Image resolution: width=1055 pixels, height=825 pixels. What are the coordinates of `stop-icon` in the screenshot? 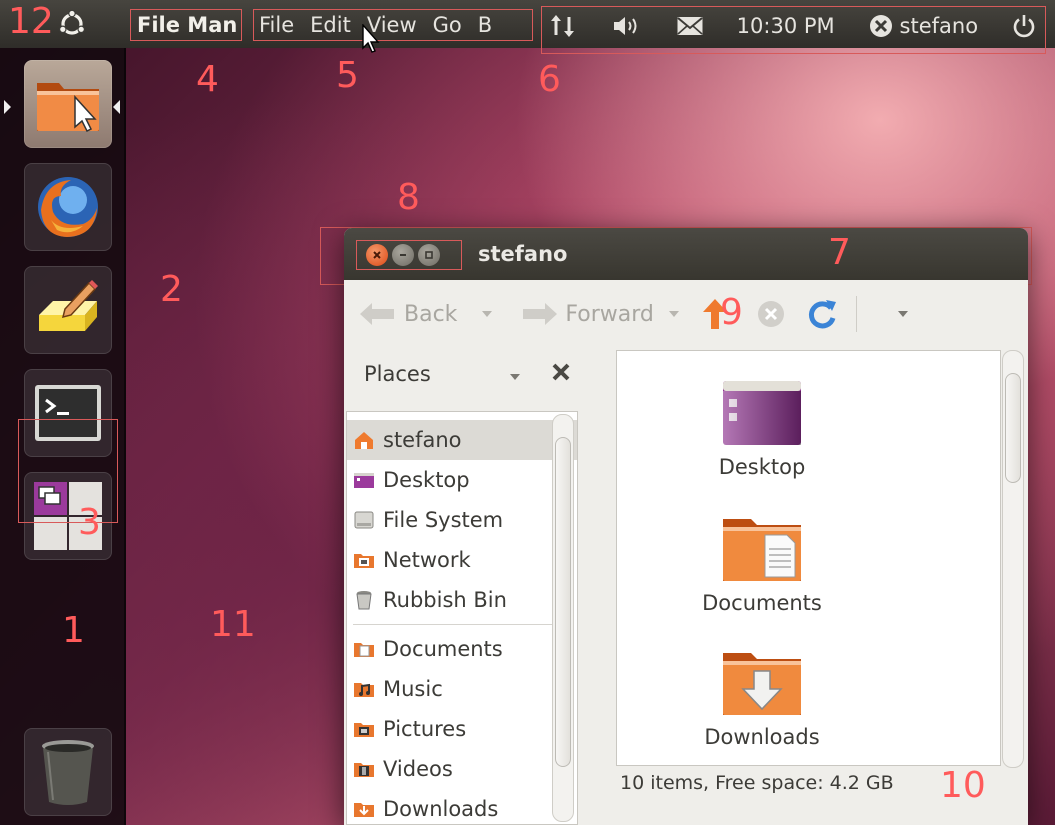 It's located at (770, 314).